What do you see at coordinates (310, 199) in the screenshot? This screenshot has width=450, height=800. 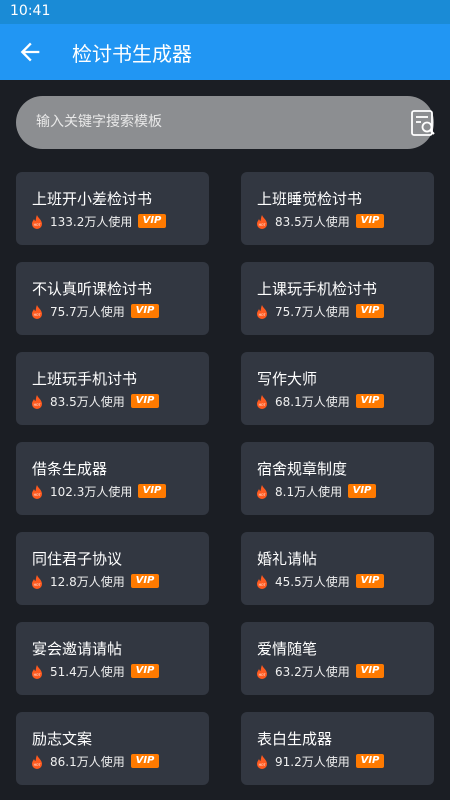 I see `template-title: 上班睡觉检讨书` at bounding box center [310, 199].